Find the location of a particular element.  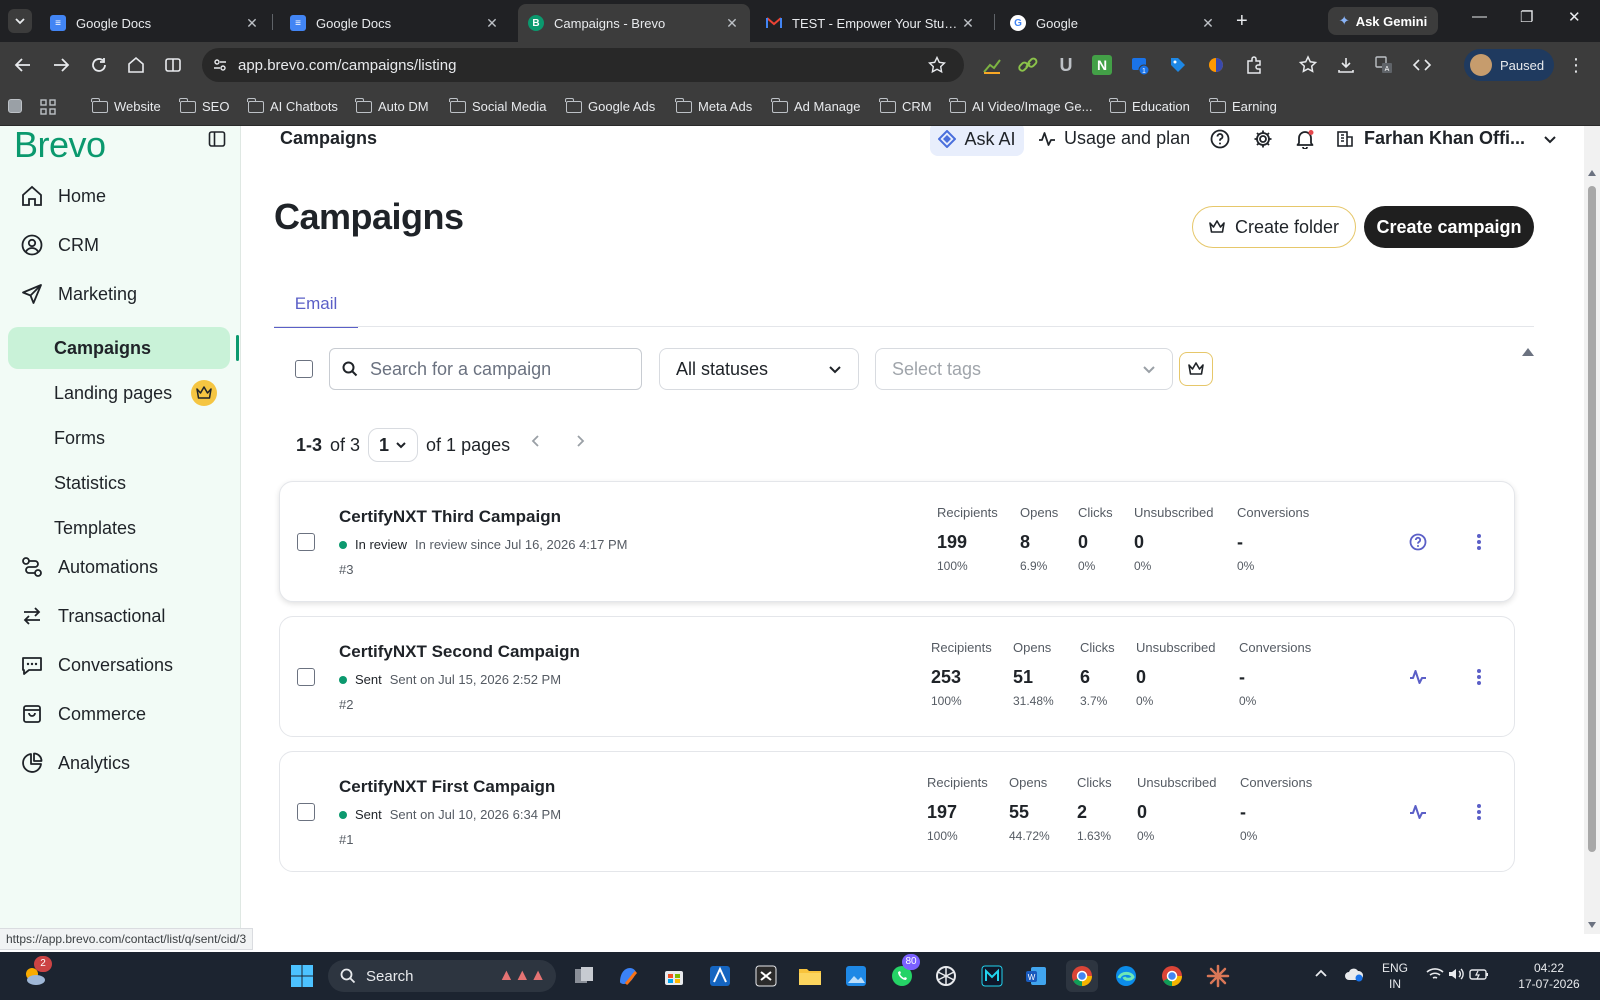

bookmark-folder-earning: Earning is located at coordinates (1243, 105).